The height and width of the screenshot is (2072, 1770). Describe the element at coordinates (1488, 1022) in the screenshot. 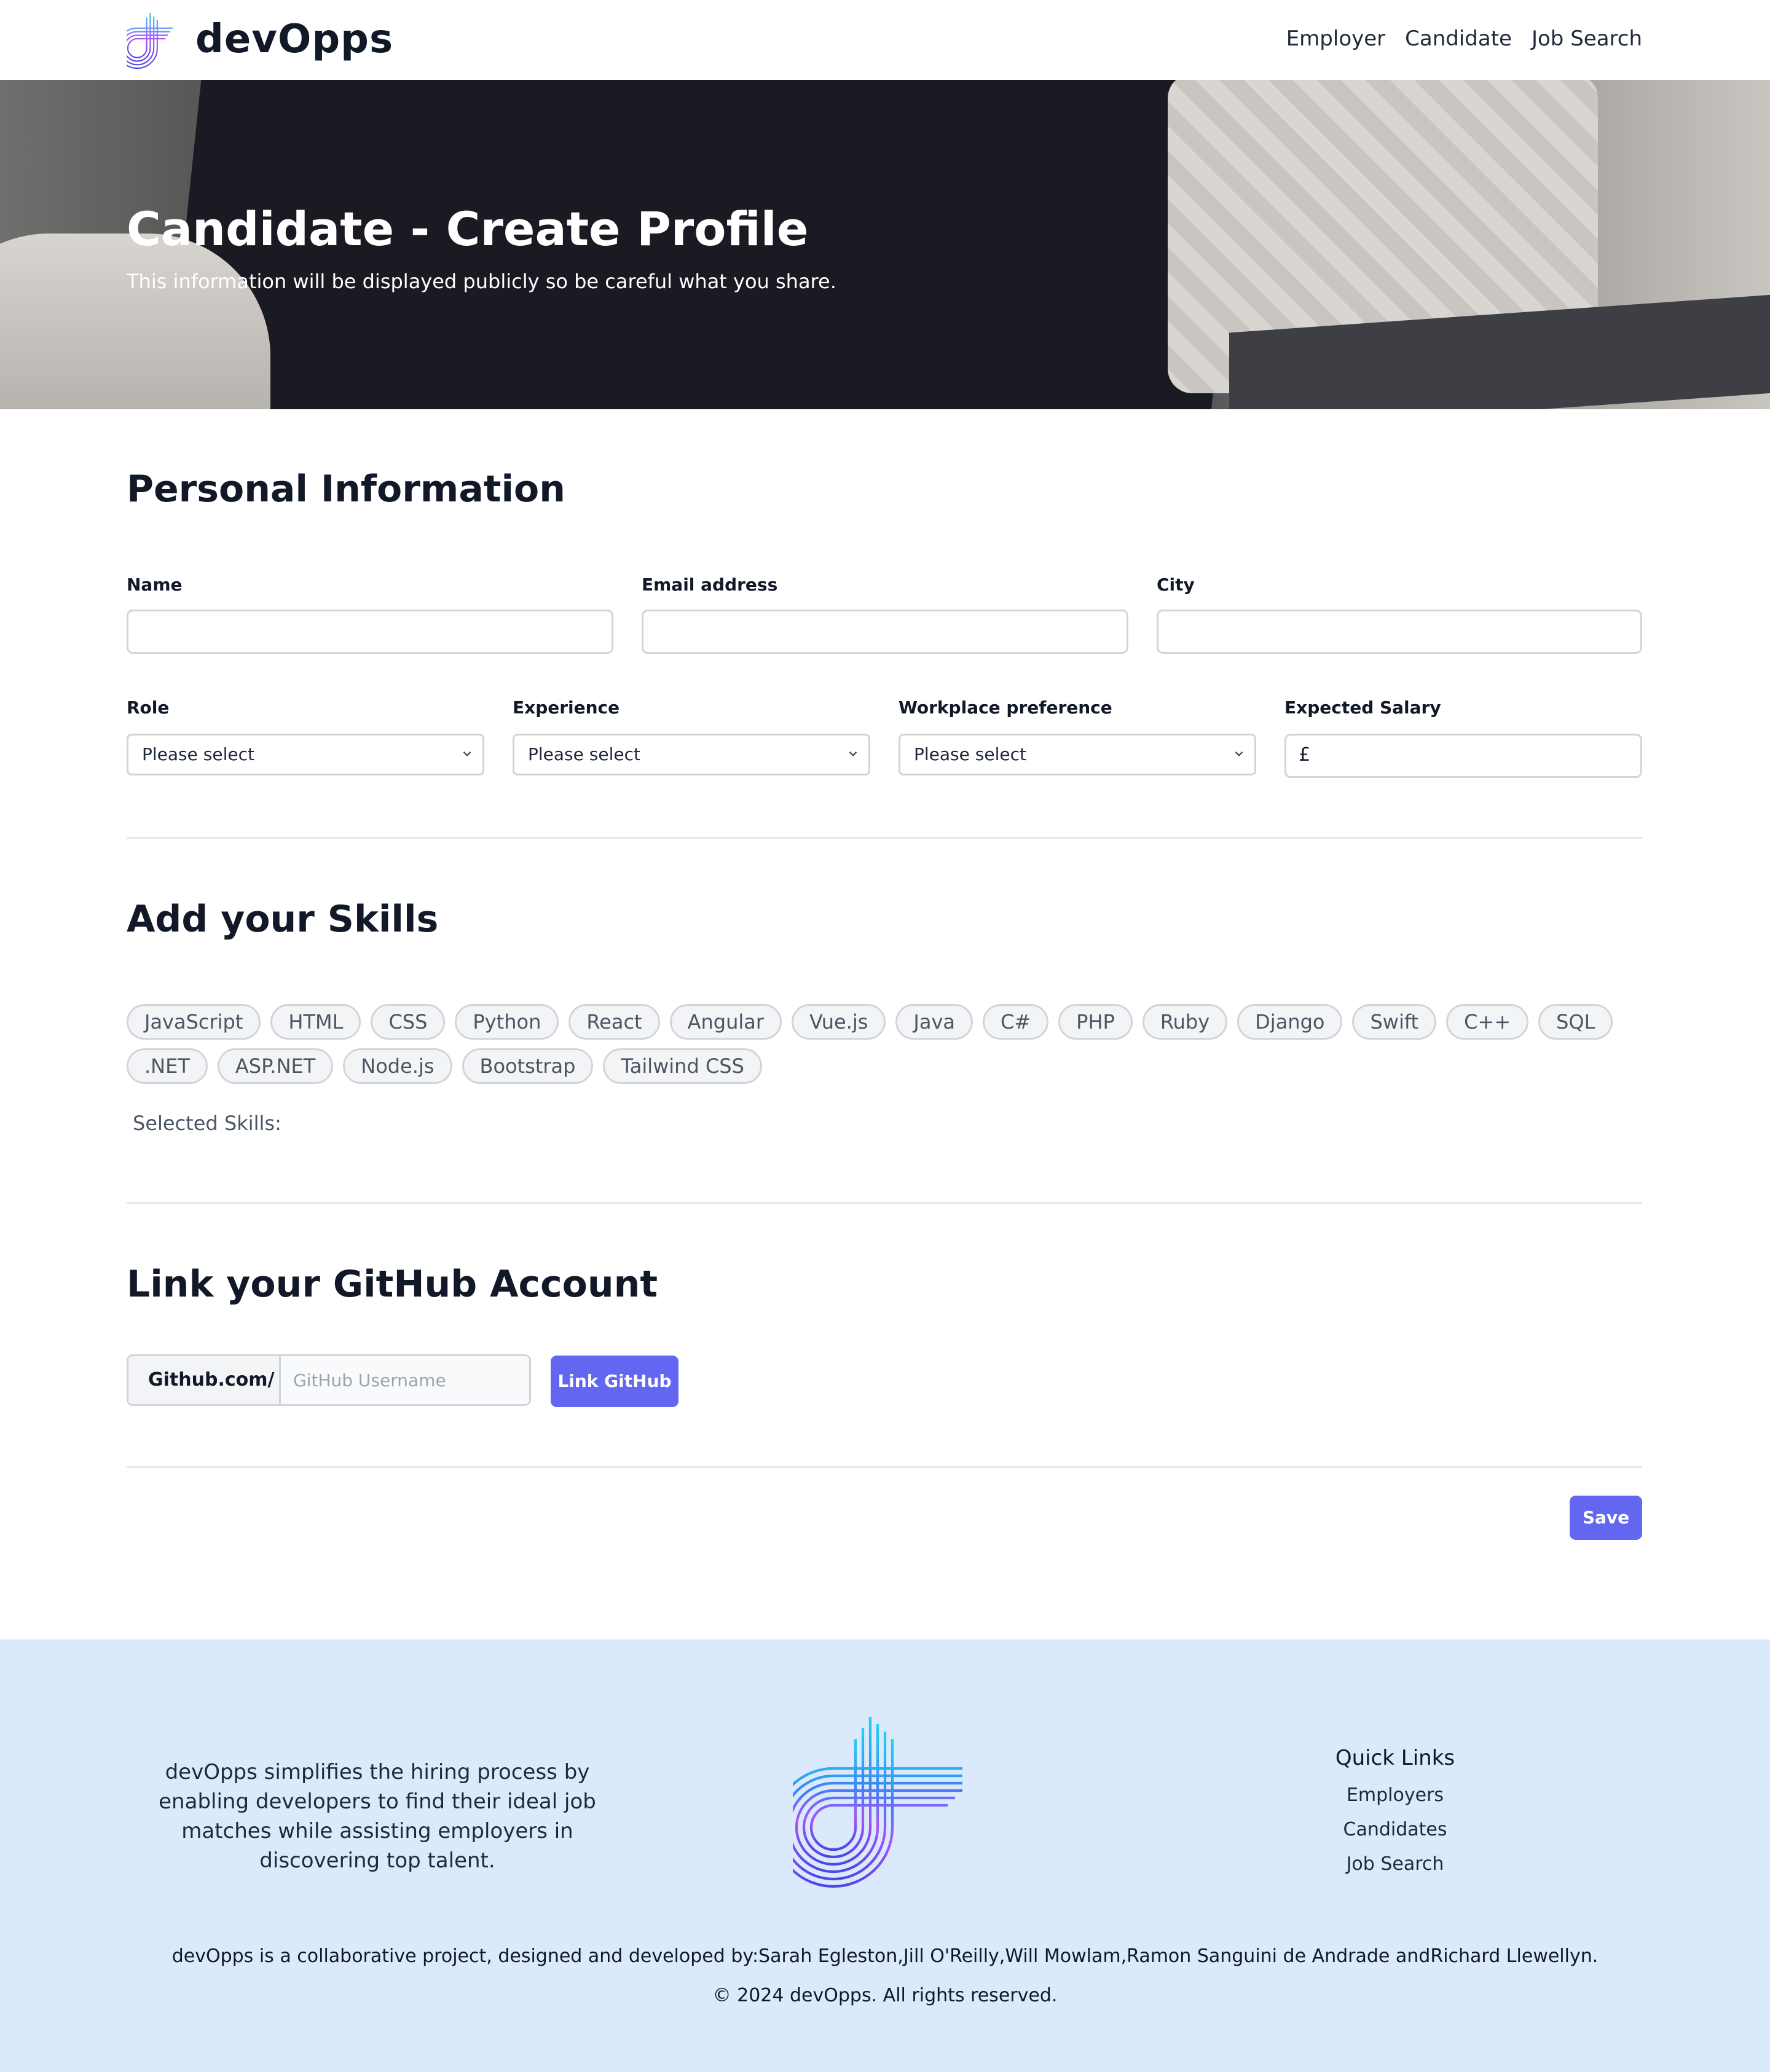

I see `skill-chip: C++` at that location.